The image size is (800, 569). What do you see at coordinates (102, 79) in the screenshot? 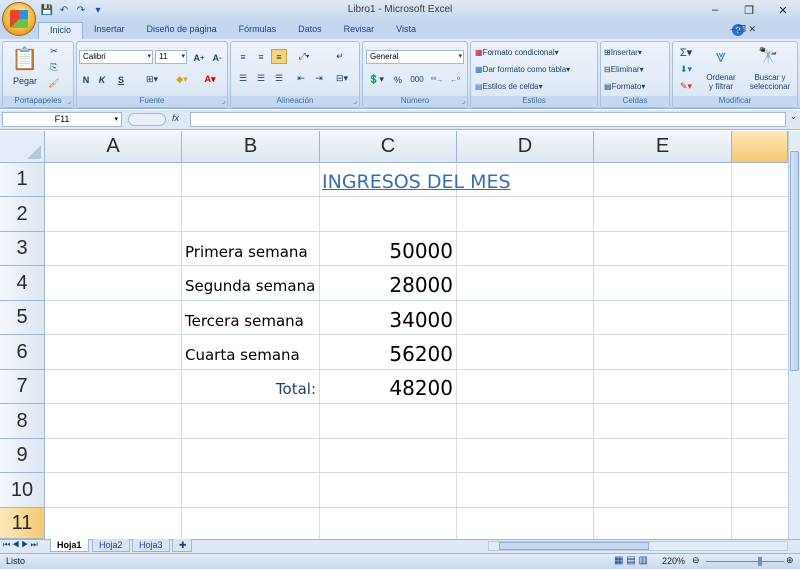
I see `italic-button: K` at bounding box center [102, 79].